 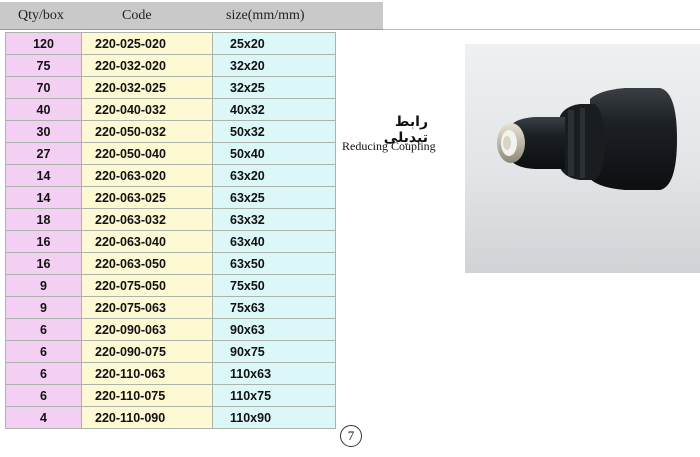 I want to click on table-row: 9 220-075-063 75x63, so click(x=170, y=307).